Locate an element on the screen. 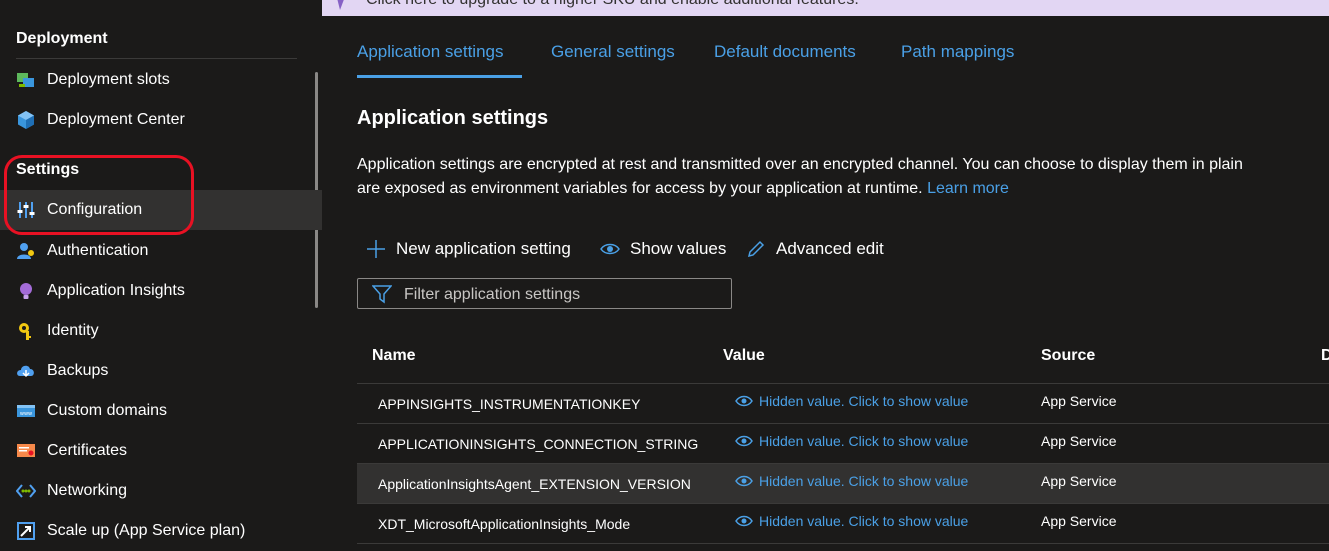 The height and width of the screenshot is (551, 1329). column-header-truncated: D is located at coordinates (1325, 356).